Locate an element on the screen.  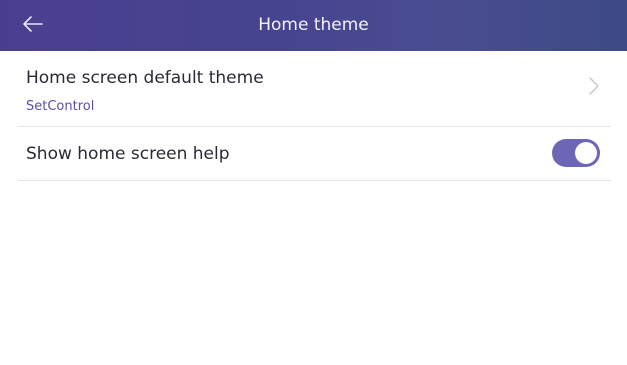
arrow-left-icon is located at coordinates (33, 26).